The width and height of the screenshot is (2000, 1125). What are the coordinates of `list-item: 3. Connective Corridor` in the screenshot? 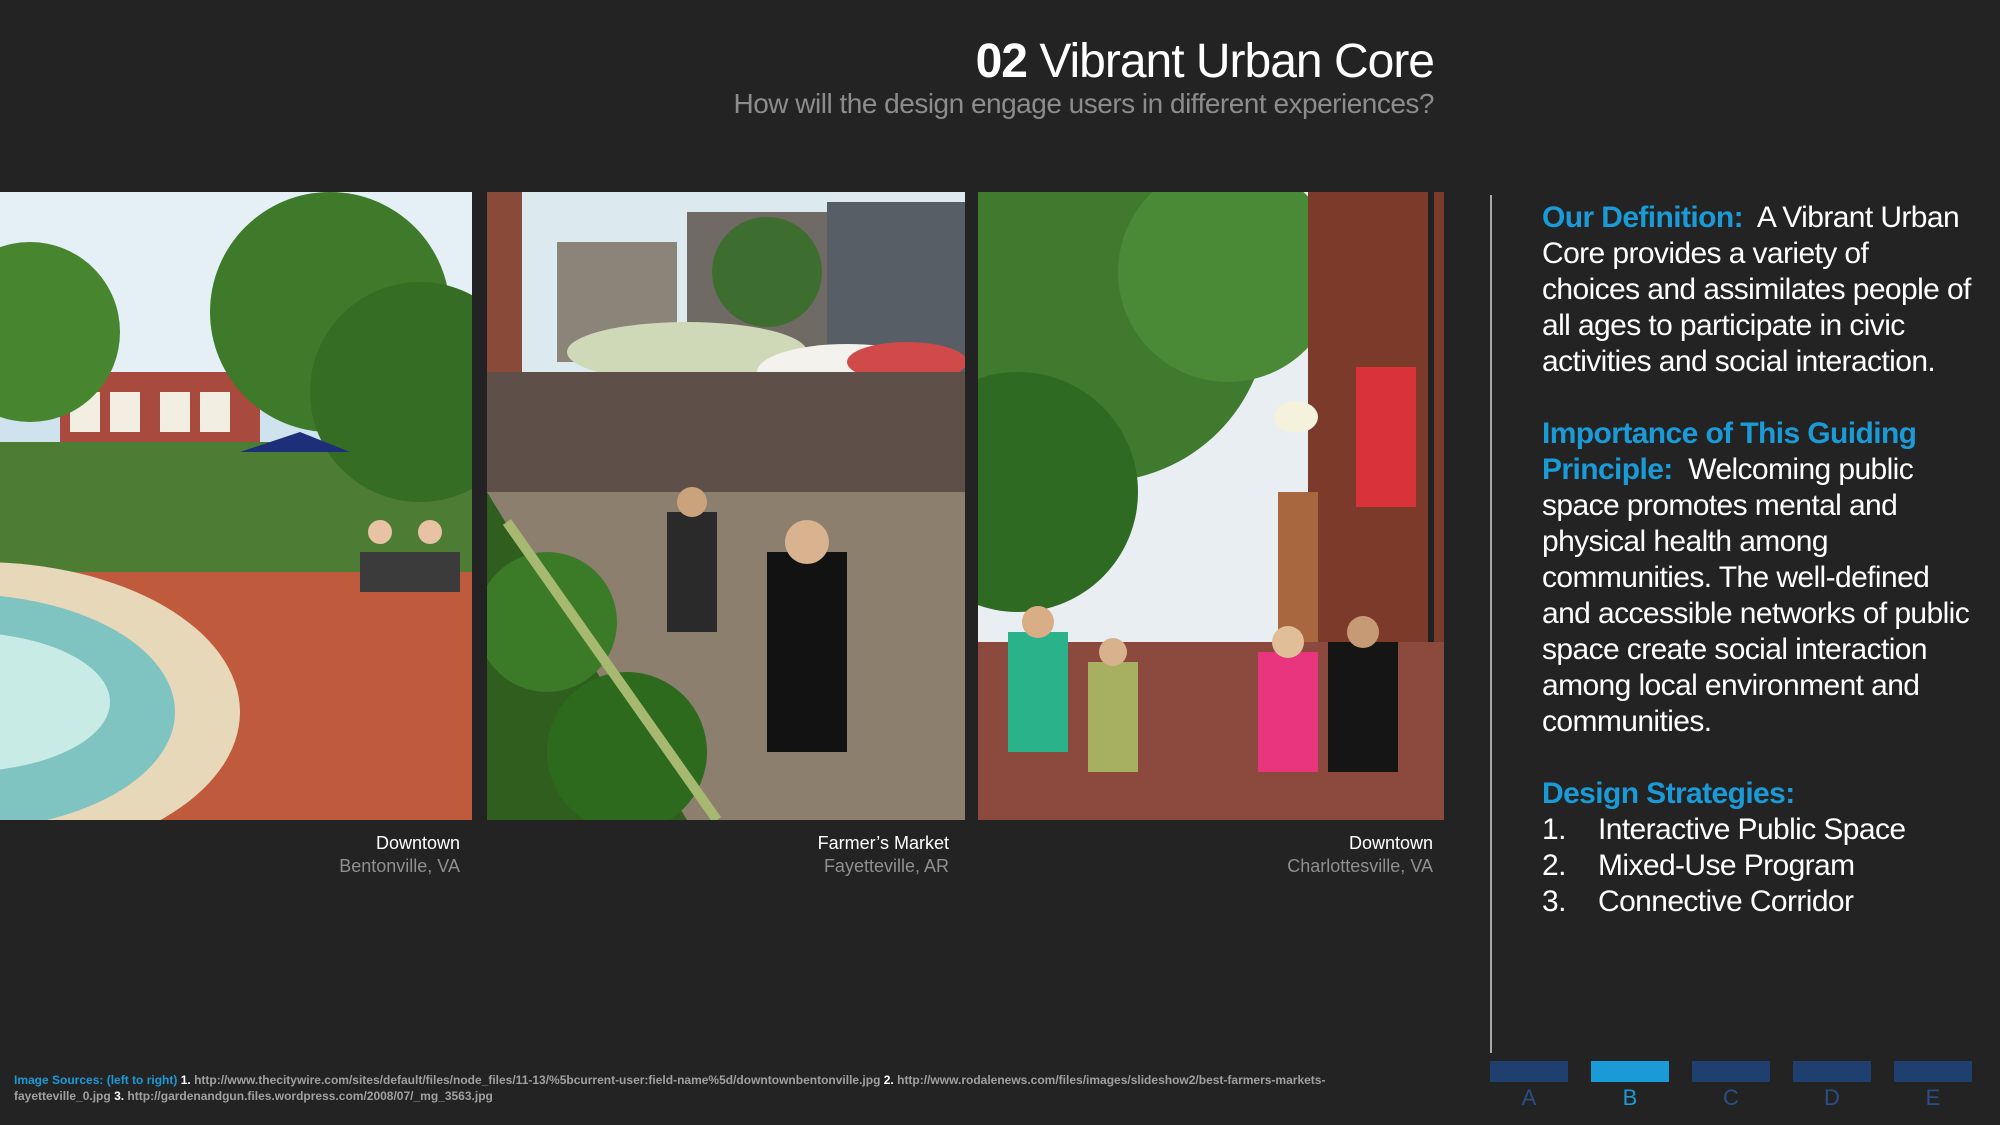 It's located at (1757, 902).